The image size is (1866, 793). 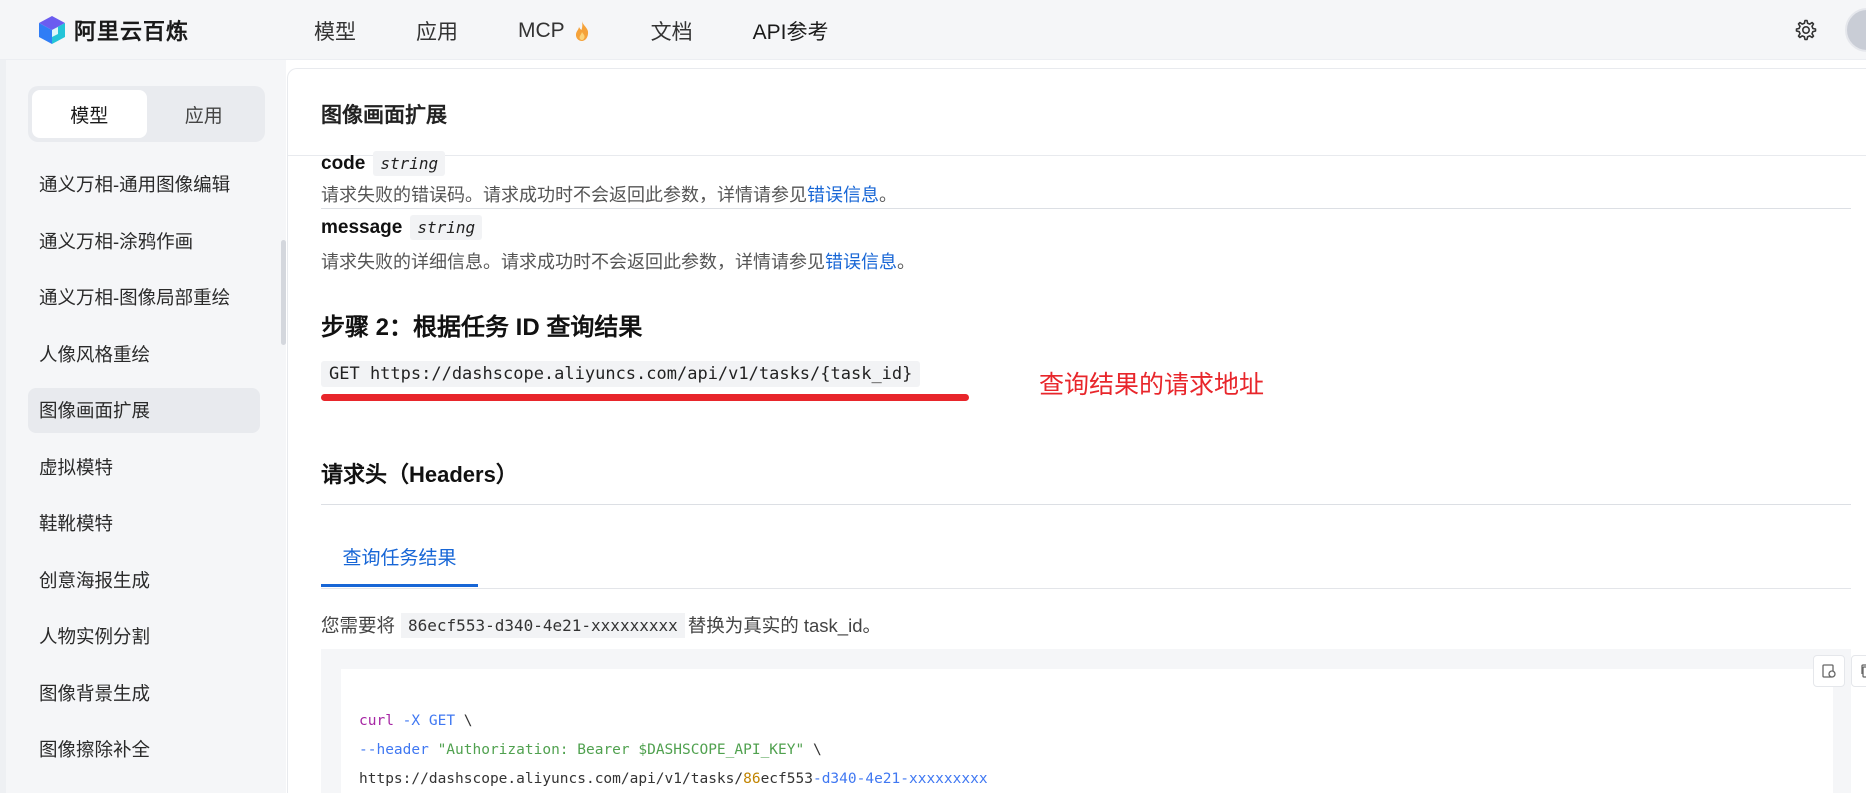 I want to click on nav-mcp: MCP, so click(x=554, y=31).